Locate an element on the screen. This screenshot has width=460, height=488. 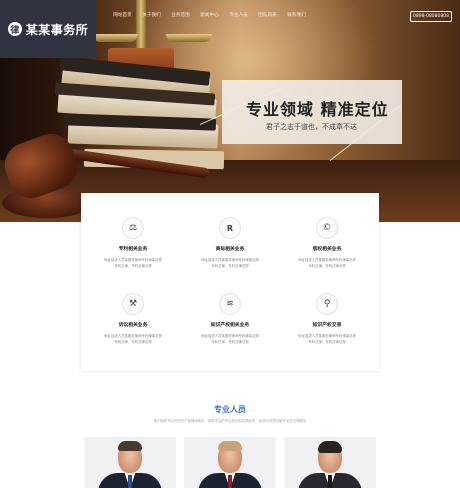
service-title: 知识产权相关业务 is located at coordinates (230, 325).